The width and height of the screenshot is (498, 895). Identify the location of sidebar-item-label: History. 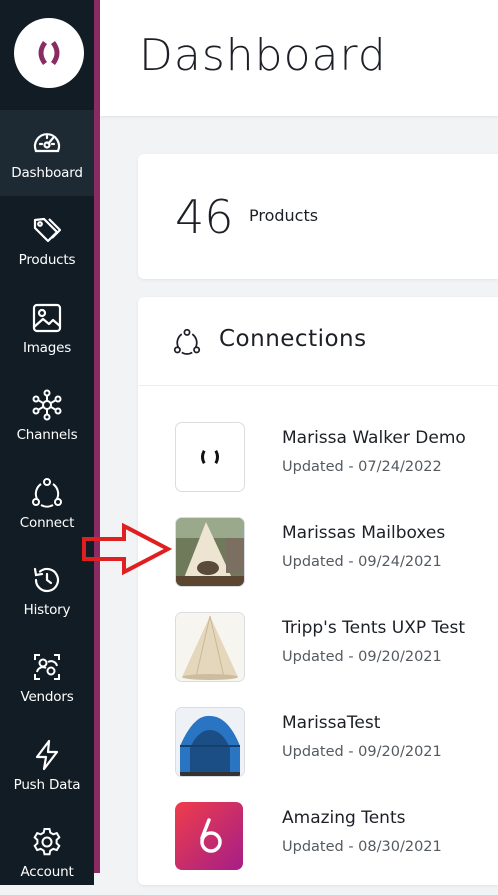
(47, 610).